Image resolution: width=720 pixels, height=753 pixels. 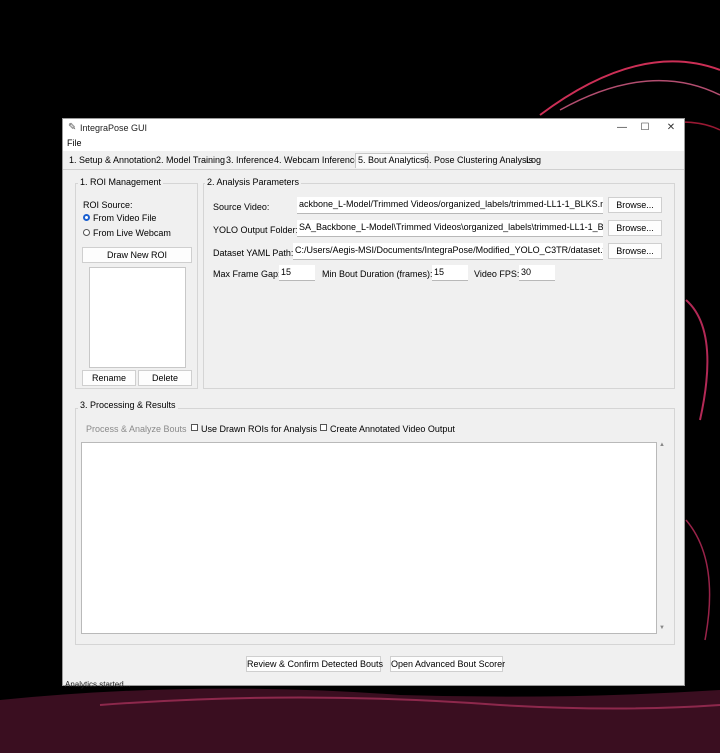 I want to click on yolo-output-label: YOLO Output Folder:, so click(x=256, y=230).